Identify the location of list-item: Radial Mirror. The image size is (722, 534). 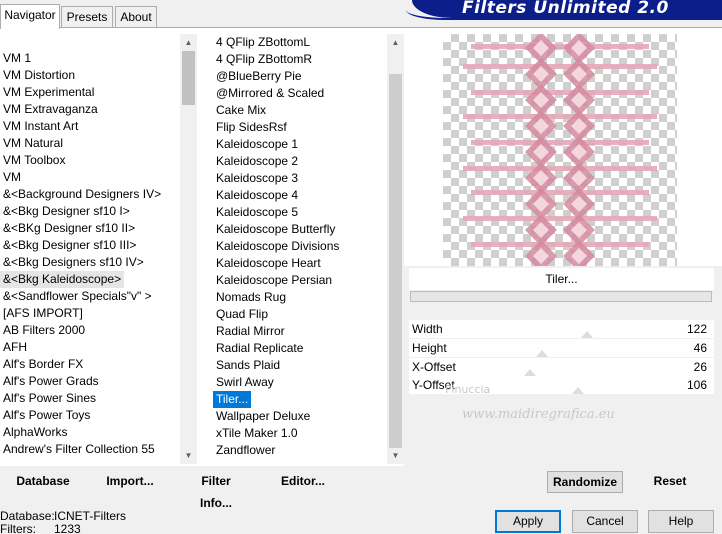
(250, 331).